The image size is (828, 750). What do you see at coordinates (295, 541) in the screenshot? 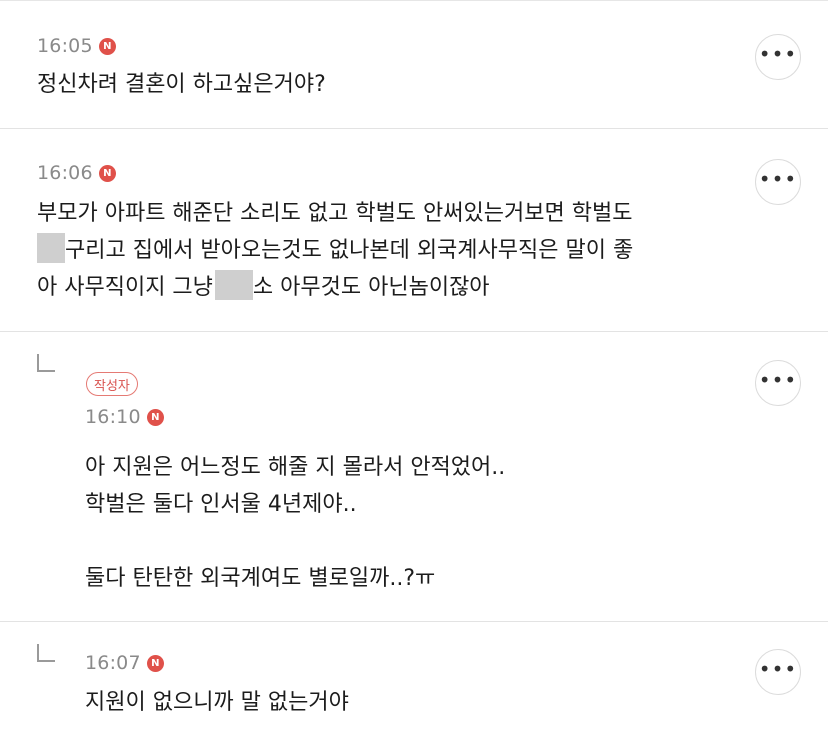
I see `comment-line` at bounding box center [295, 541].